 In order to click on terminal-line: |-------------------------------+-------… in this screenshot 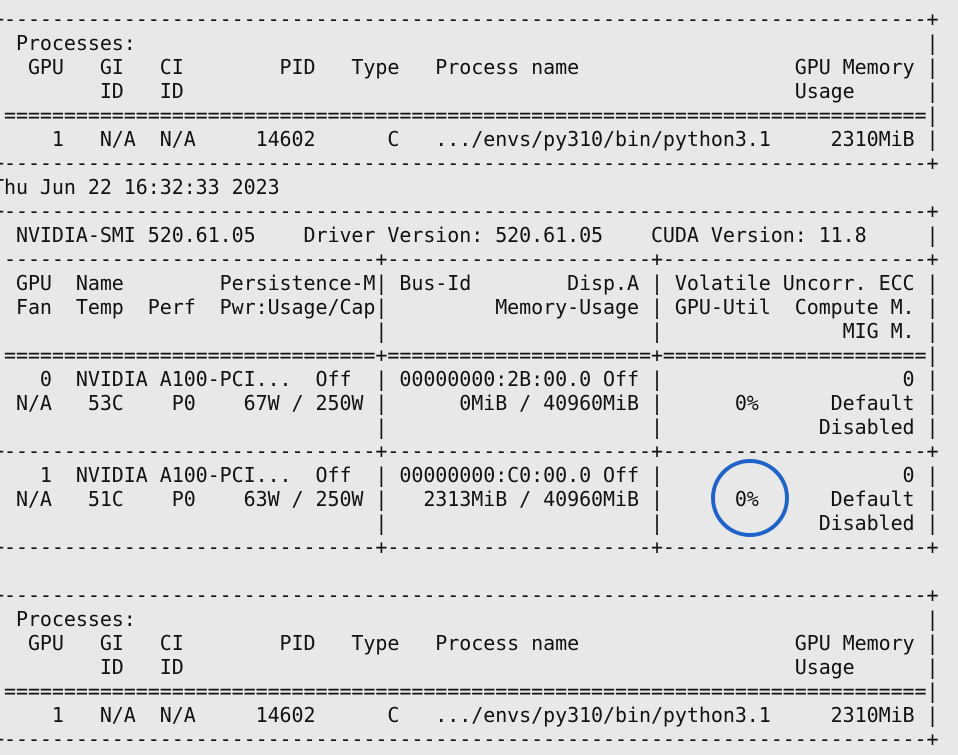, I will do `click(469, 259)`.